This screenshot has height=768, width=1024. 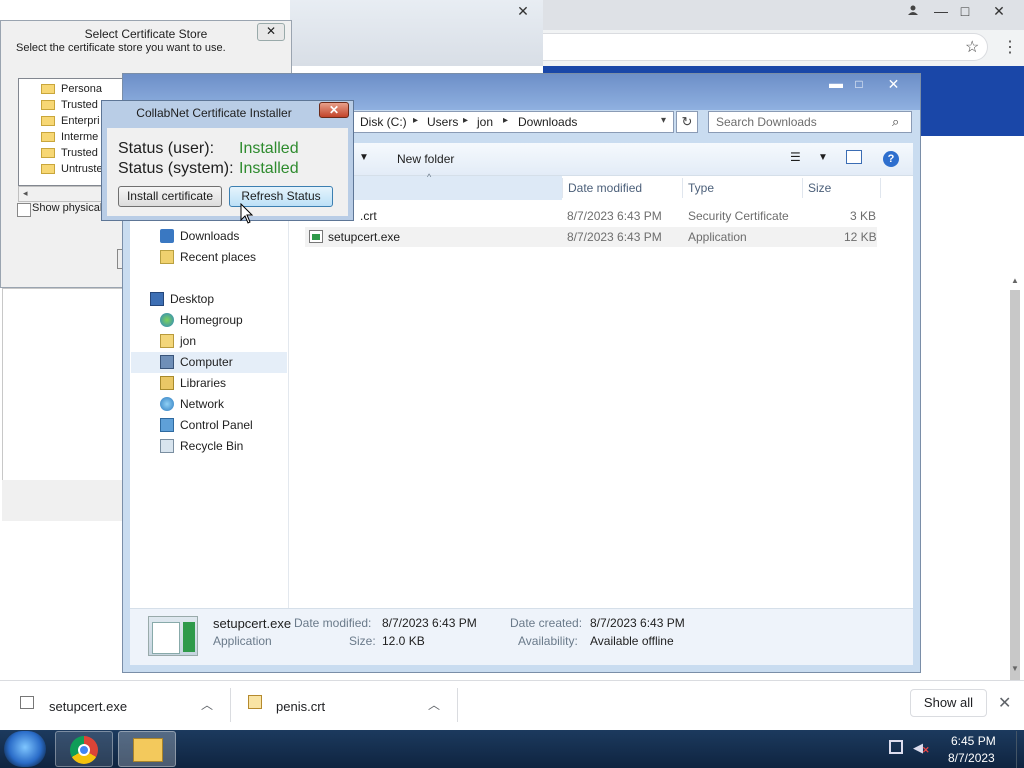 What do you see at coordinates (208, 257) in the screenshot?
I see `nav-item-recent-places: Recent places` at bounding box center [208, 257].